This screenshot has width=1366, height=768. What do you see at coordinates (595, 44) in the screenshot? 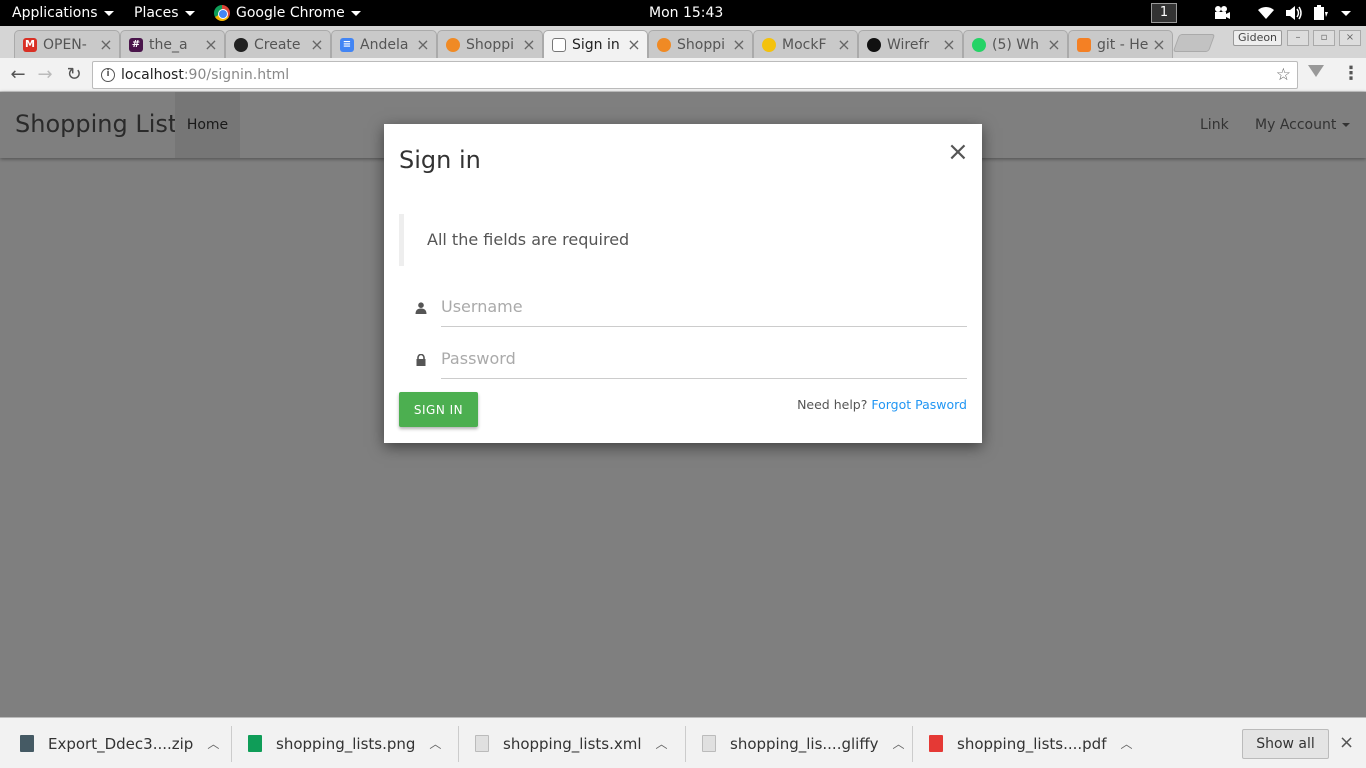
I see `tab-sign-in: Sign in ×` at bounding box center [595, 44].